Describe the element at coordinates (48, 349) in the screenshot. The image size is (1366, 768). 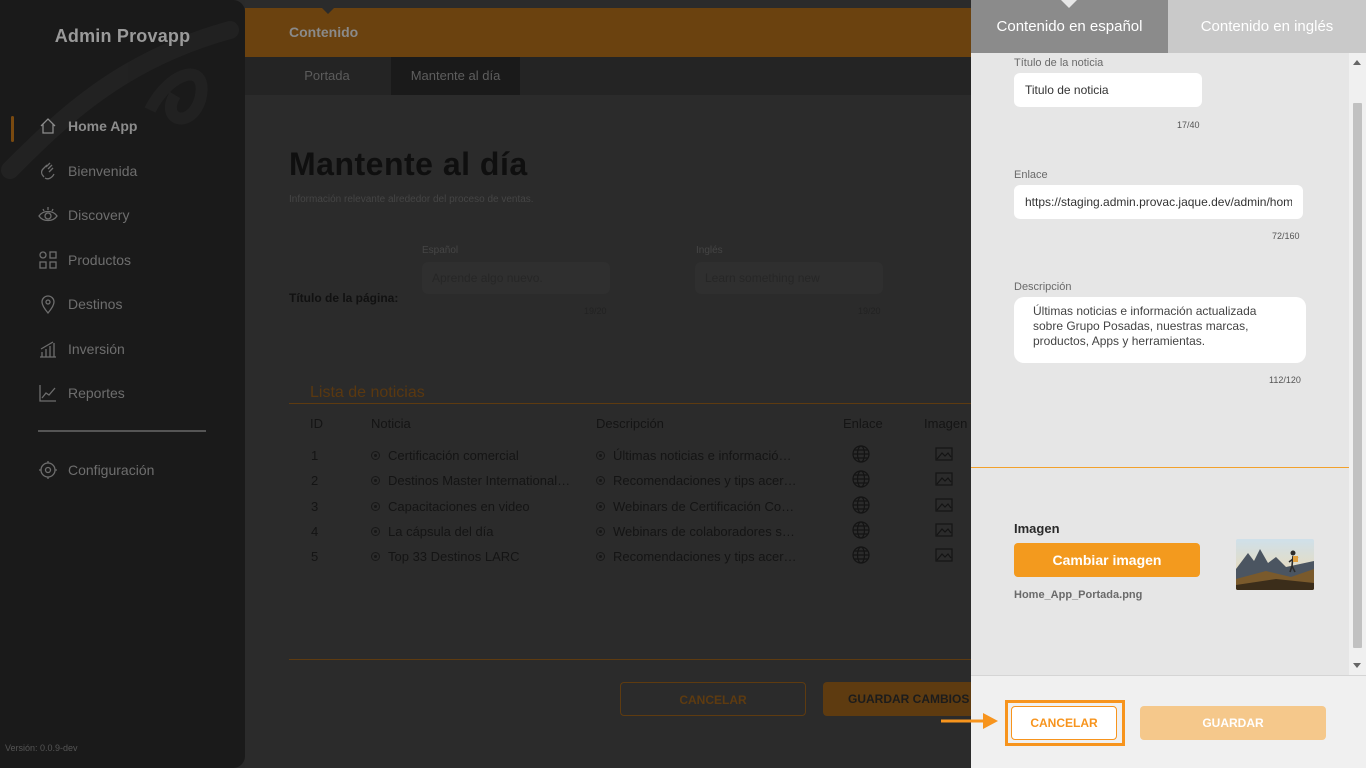
I see `bar-chart-icon` at that location.